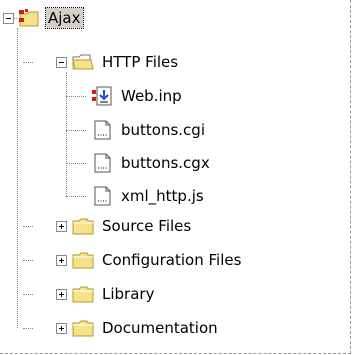 The height and width of the screenshot is (355, 352). I want to click on tree-line-cgi, so click(76, 130).